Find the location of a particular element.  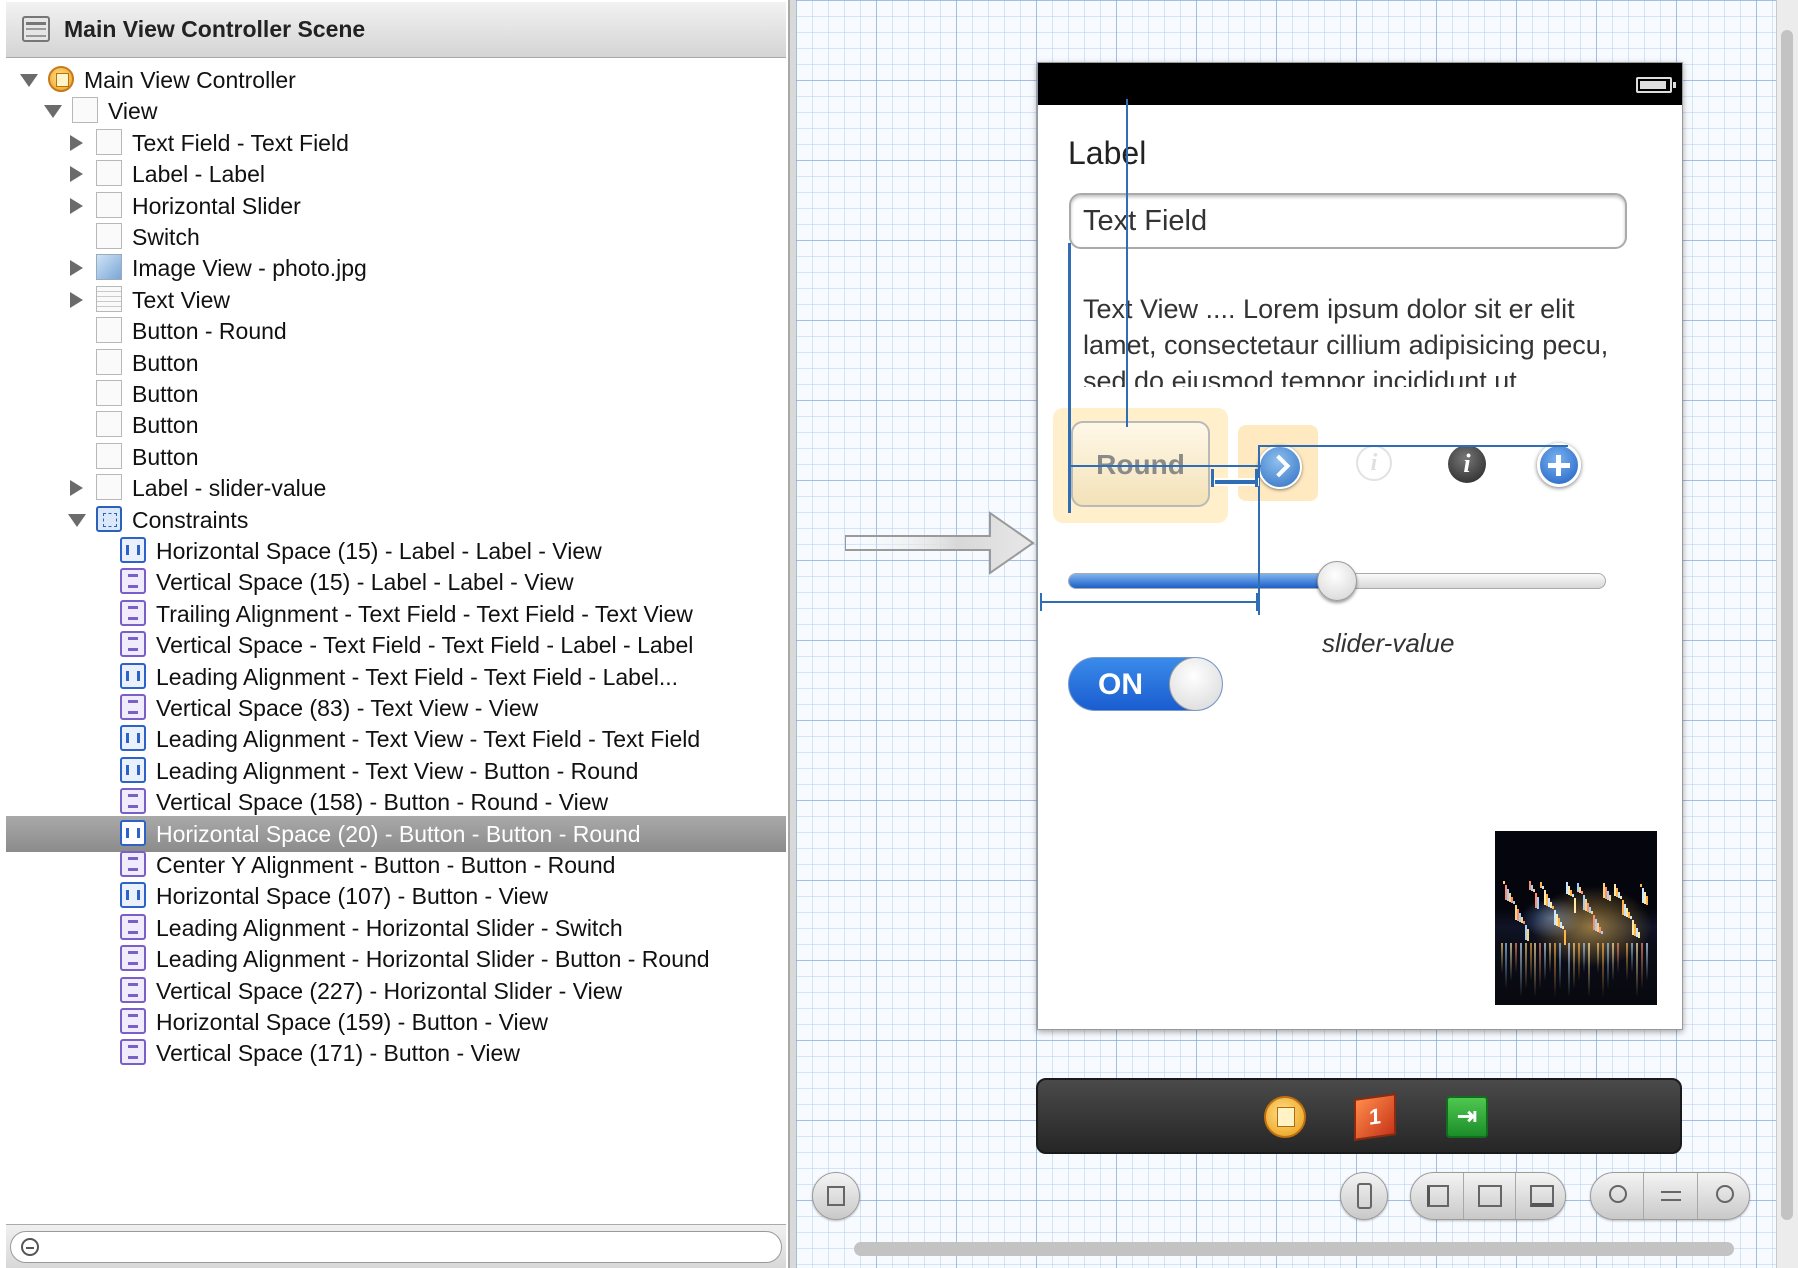

image-view-icon is located at coordinates (109, 267).